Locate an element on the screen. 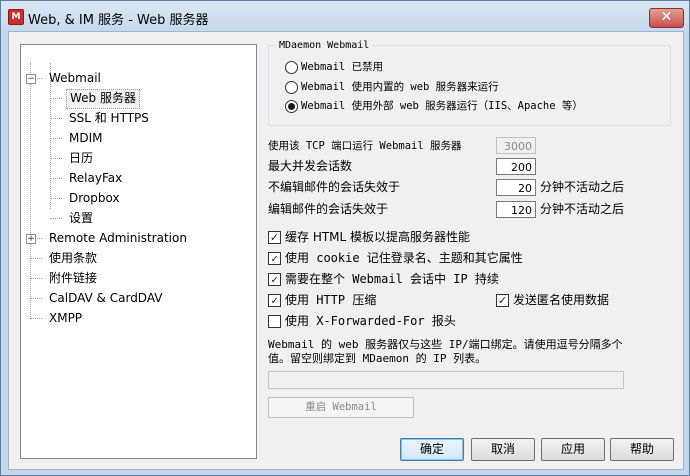  checkbox-unchecked-icon is located at coordinates (274, 321).